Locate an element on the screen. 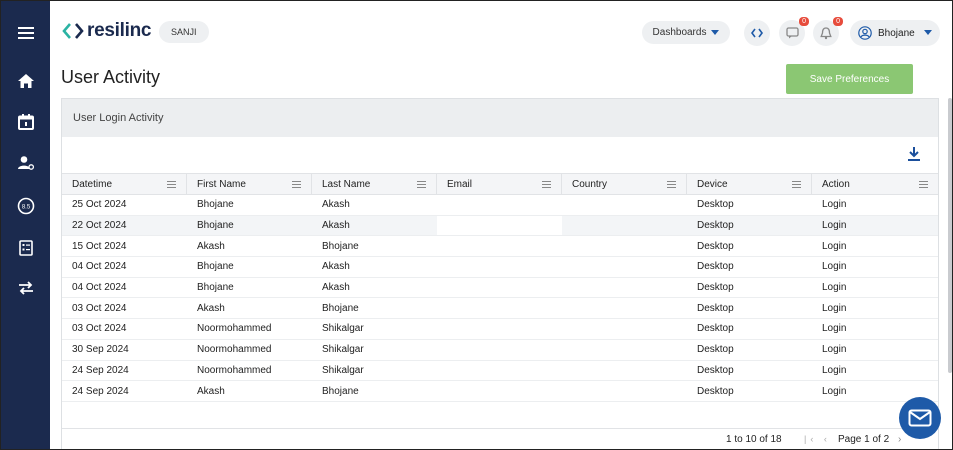 This screenshot has width=953, height=450. calendar-icon is located at coordinates (25, 122).